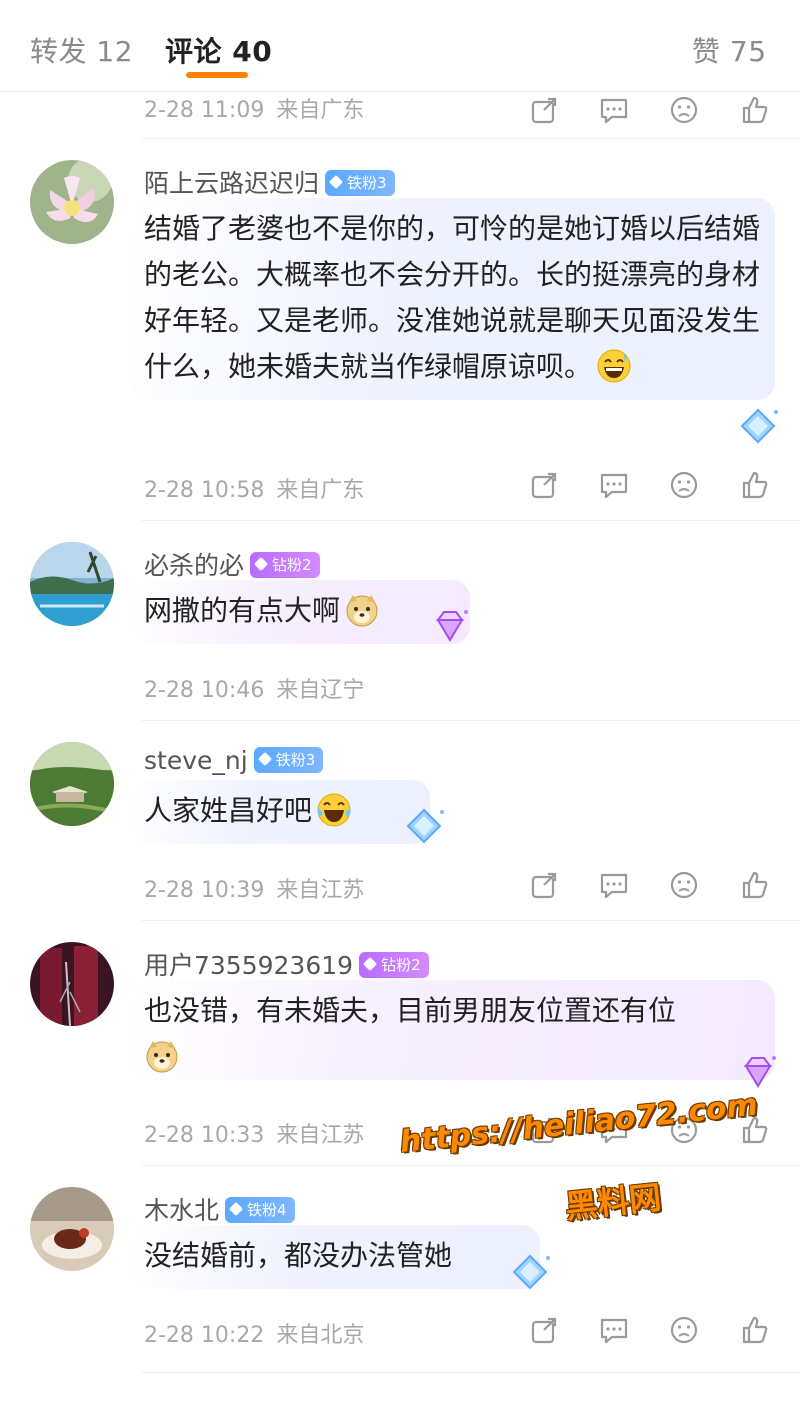  I want to click on username-text: 用户7355923619, so click(249, 965).